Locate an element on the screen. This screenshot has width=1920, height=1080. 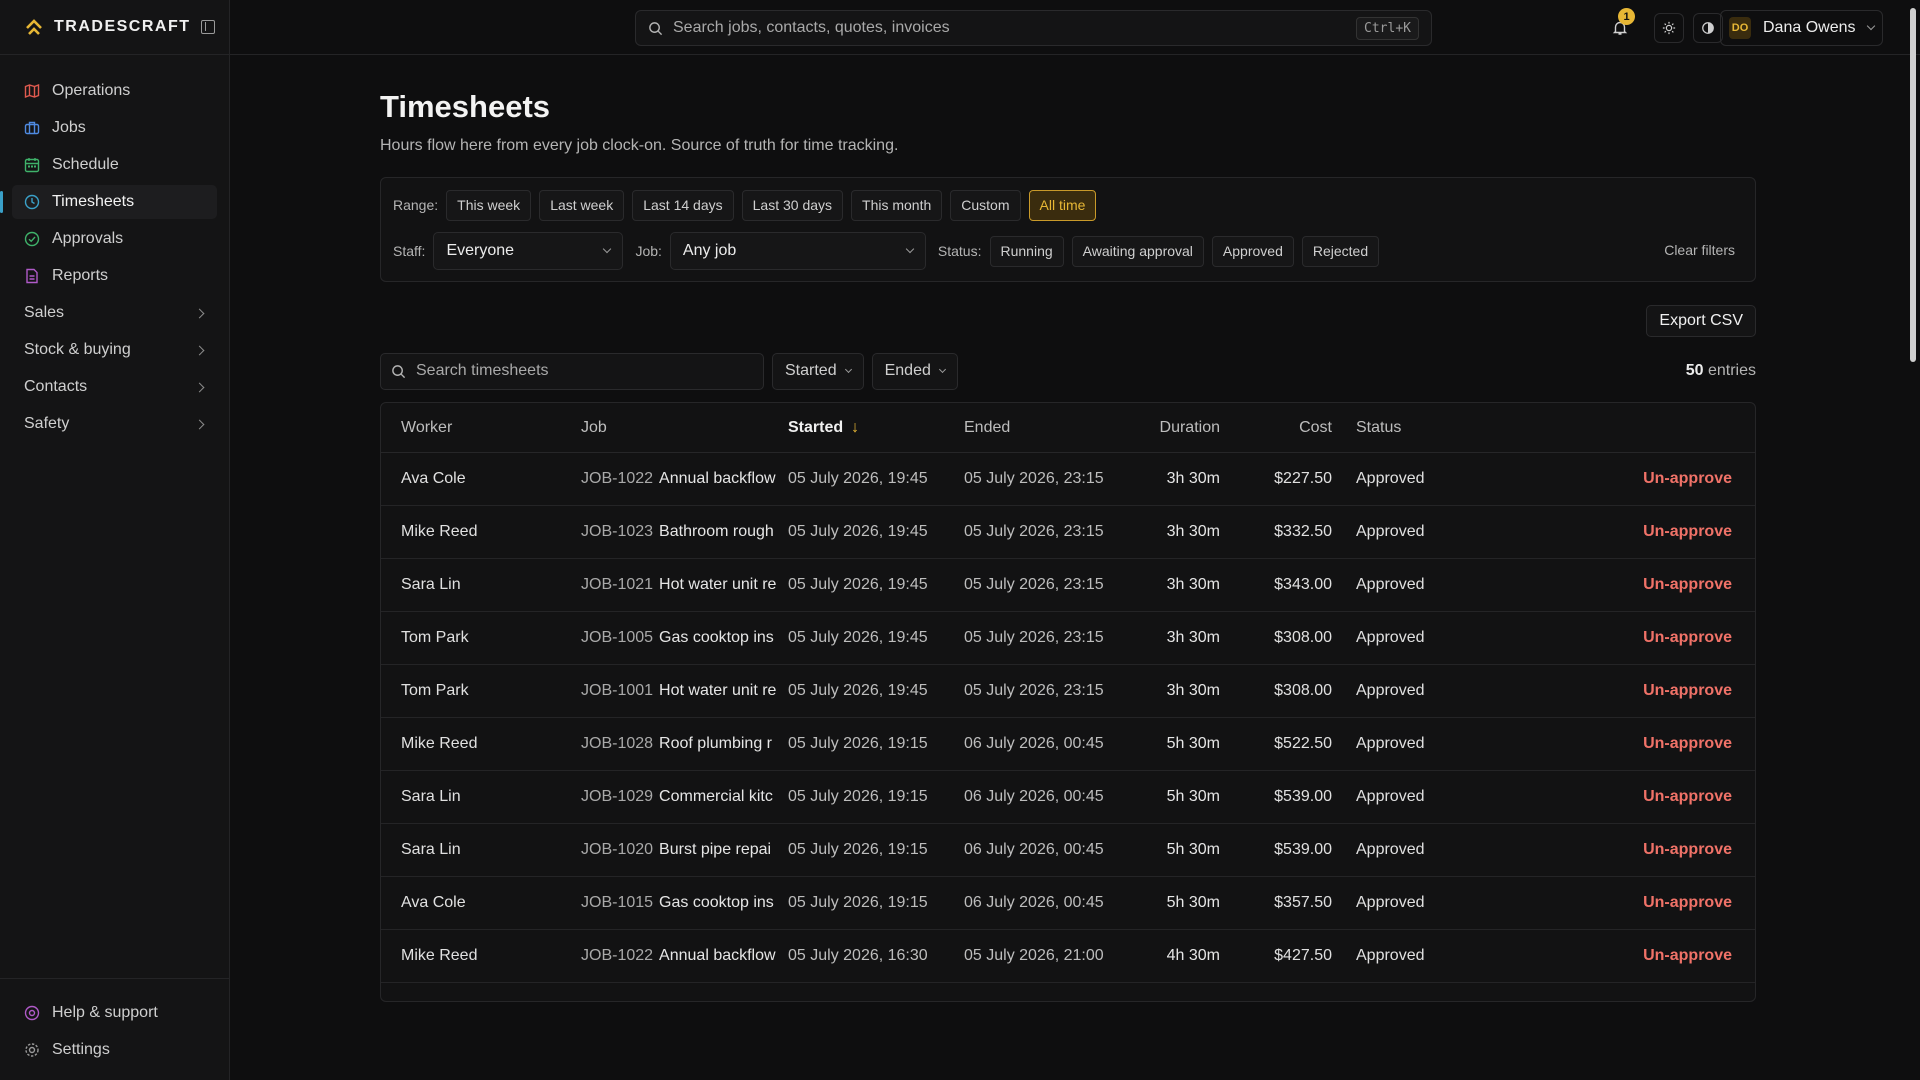
sidebar-group-stock-buying: Stock & buying is located at coordinates (114, 350).